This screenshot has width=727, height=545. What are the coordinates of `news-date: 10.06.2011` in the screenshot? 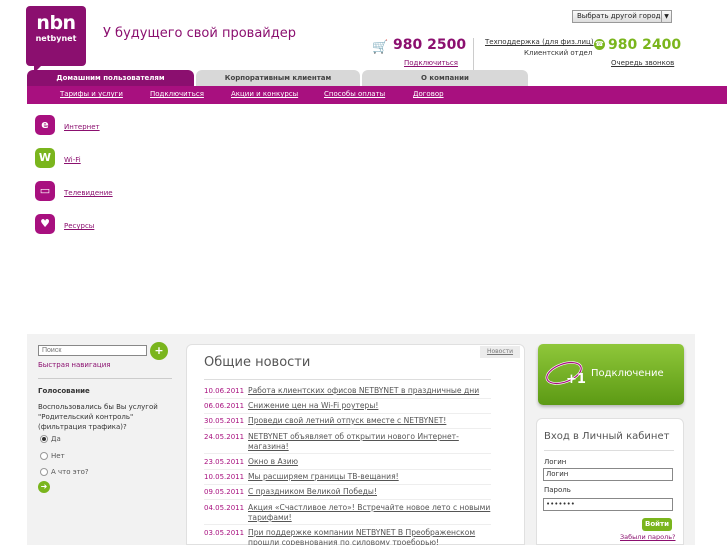 It's located at (224, 391).